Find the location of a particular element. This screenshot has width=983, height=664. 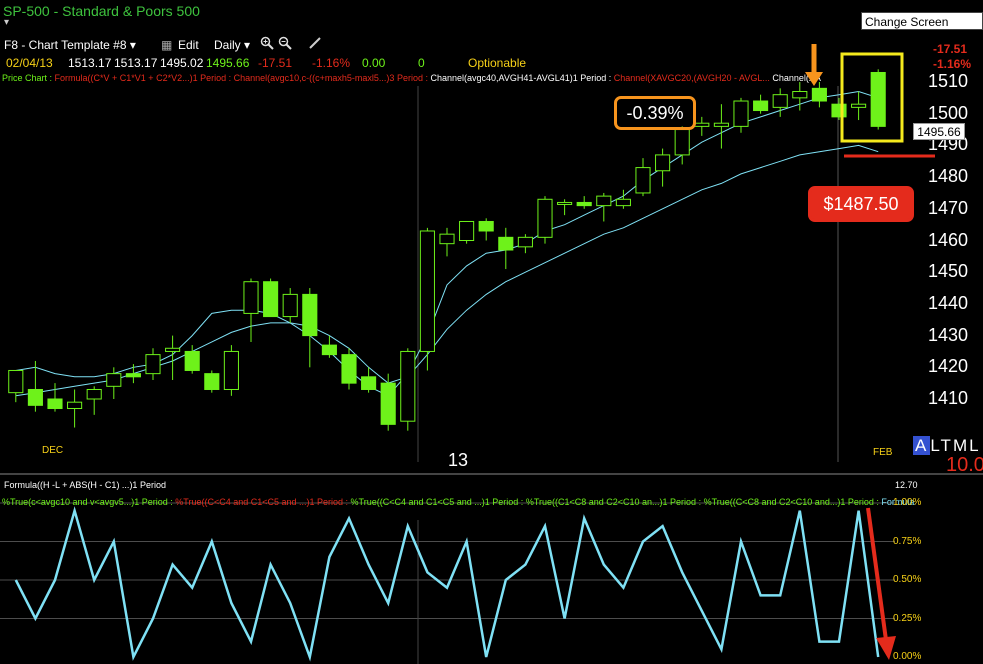

orange-arrow-head is located at coordinates (814, 79).